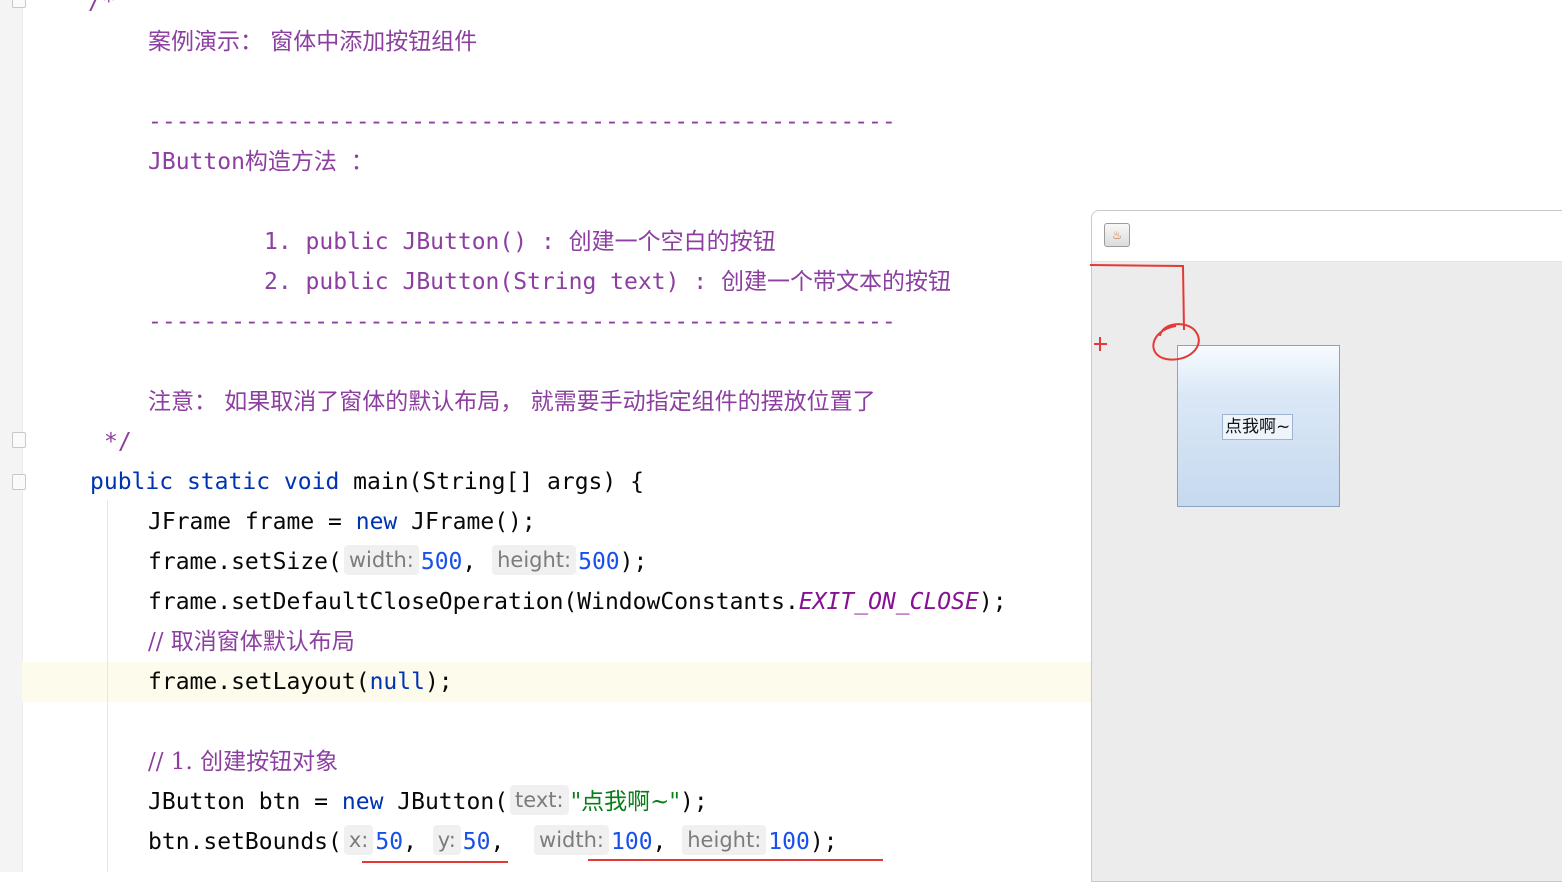 Image resolution: width=1562 pixels, height=882 pixels. I want to click on indent-guide, so click(107, 686).